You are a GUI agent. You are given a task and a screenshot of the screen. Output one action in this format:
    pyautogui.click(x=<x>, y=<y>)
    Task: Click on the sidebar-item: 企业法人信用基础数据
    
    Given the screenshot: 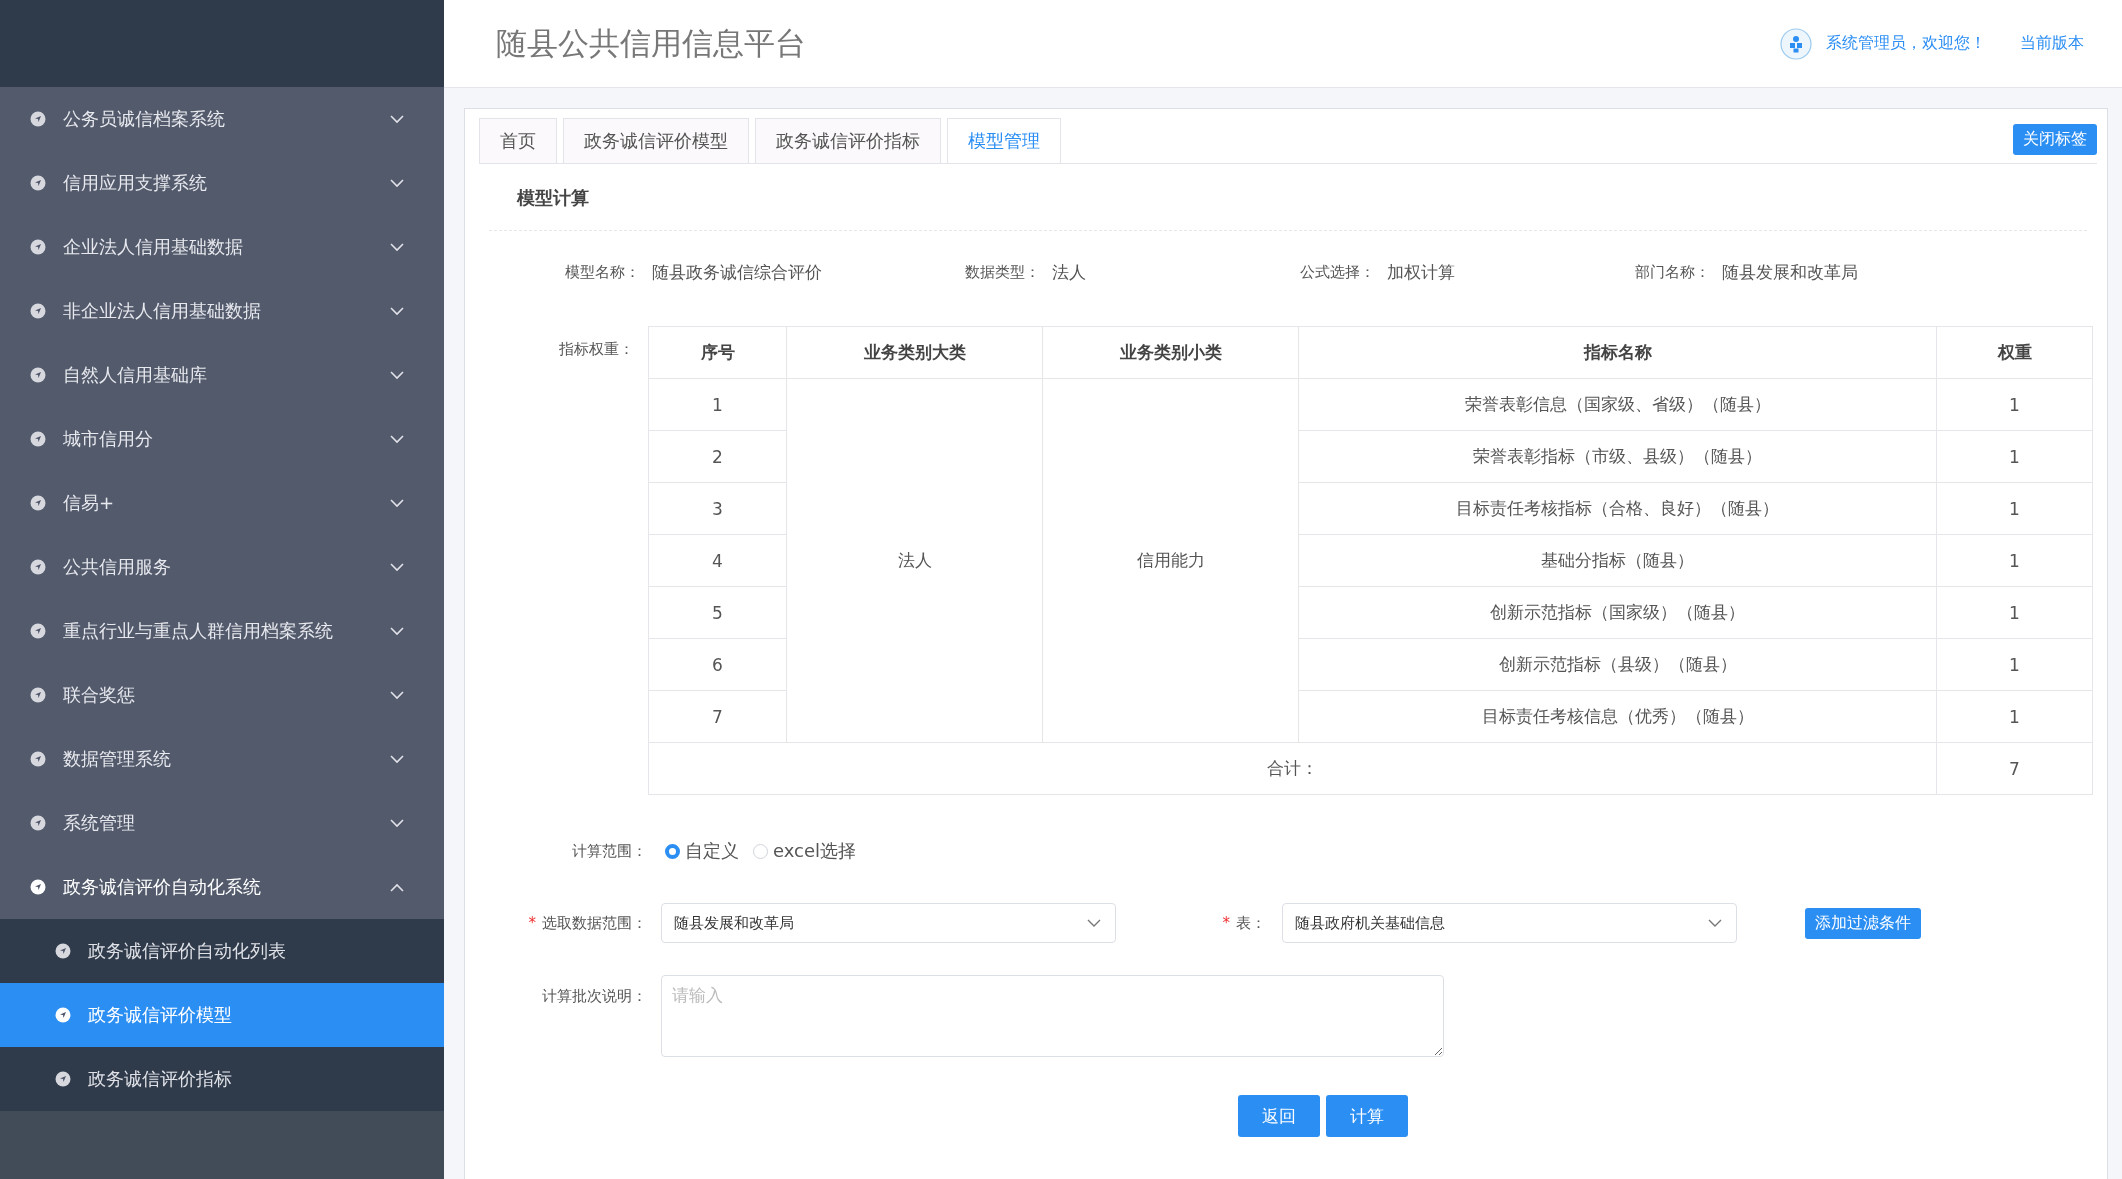 What is the action you would take?
    pyautogui.click(x=222, y=247)
    